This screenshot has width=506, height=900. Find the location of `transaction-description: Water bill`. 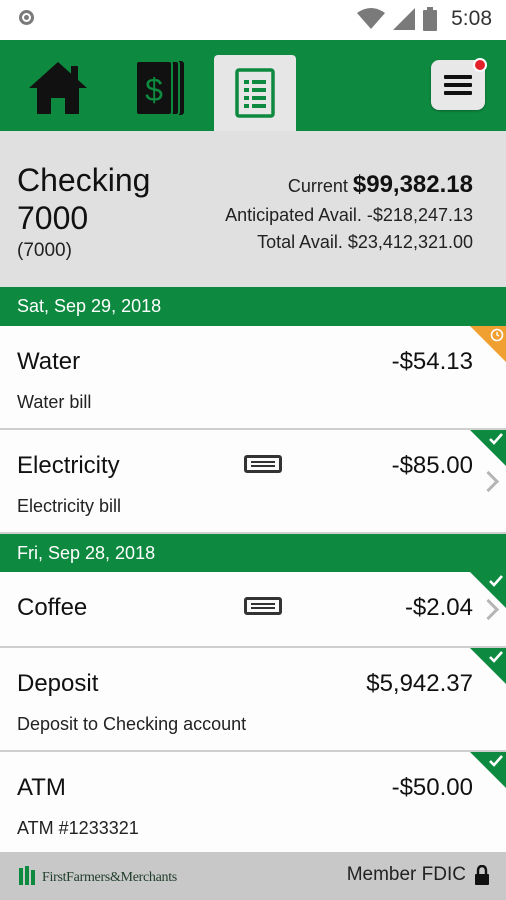

transaction-description: Water bill is located at coordinates (54, 402).